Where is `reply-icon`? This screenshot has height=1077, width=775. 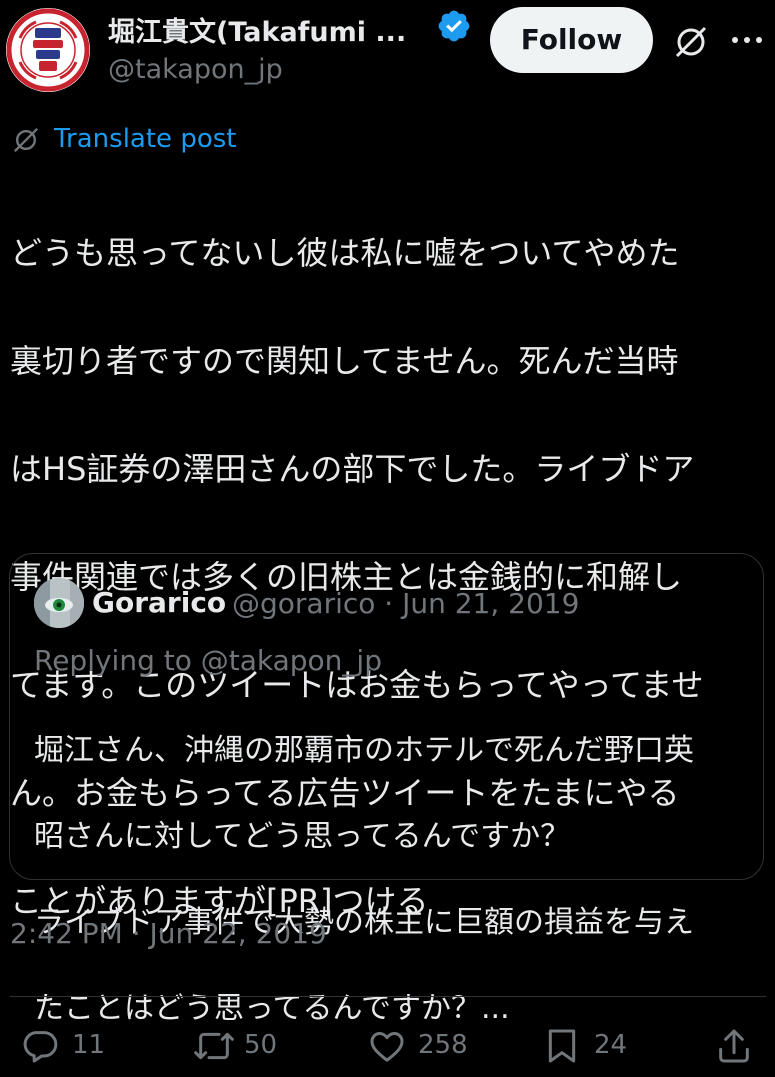
reply-icon is located at coordinates (40, 1047).